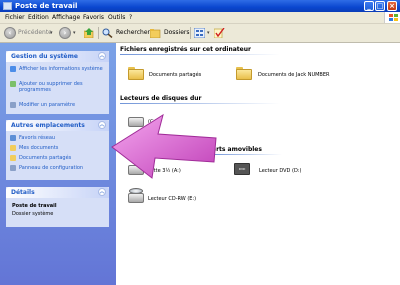 The width and height of the screenshot is (400, 285). What do you see at coordinates (152, 122) in the screenshot?
I see `item-local-disk: (C:)` at bounding box center [152, 122].